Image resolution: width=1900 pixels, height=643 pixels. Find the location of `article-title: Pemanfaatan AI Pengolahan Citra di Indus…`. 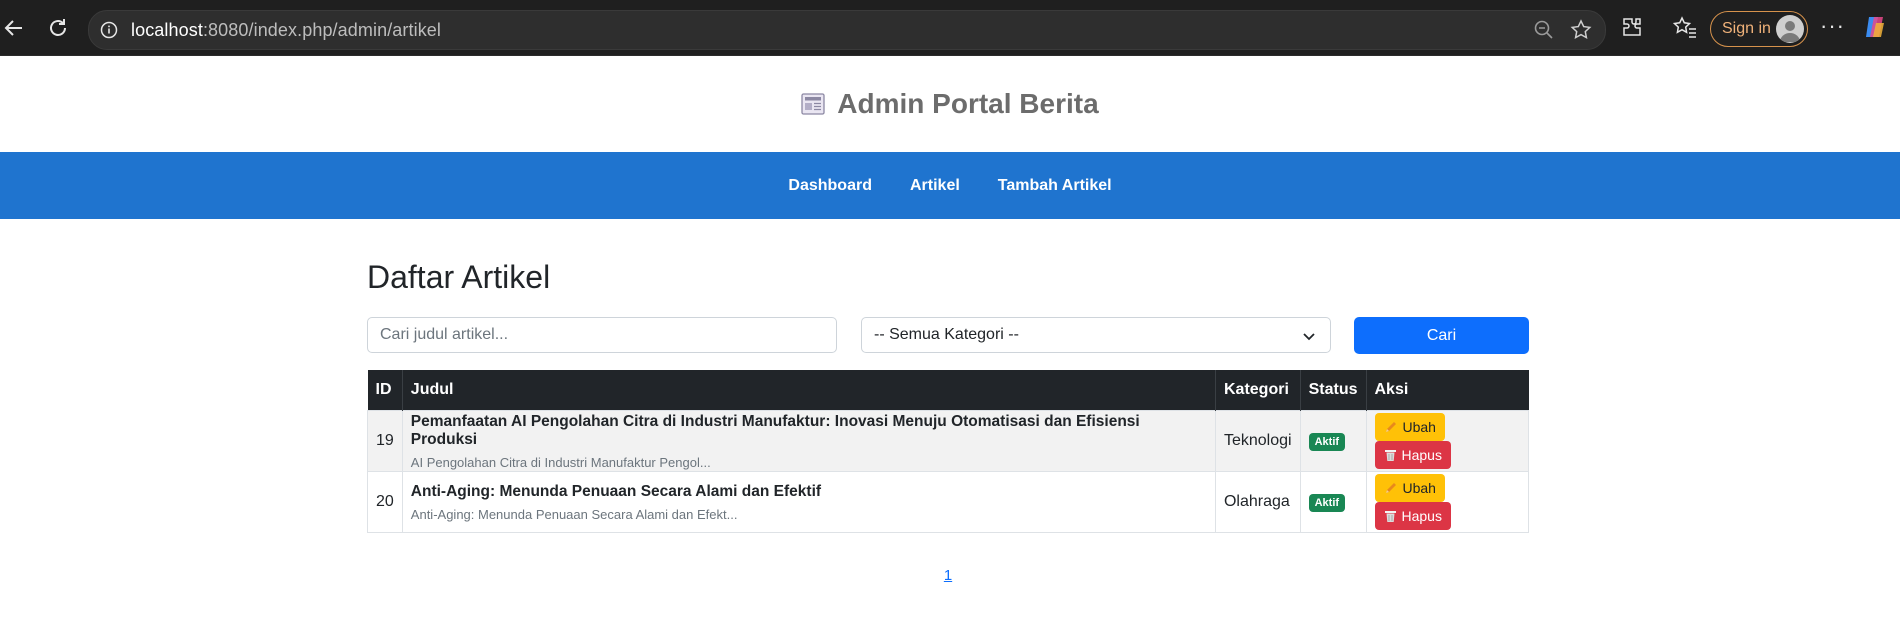

article-title: Pemanfaatan AI Pengolahan Citra di Indus… is located at coordinates (775, 430).